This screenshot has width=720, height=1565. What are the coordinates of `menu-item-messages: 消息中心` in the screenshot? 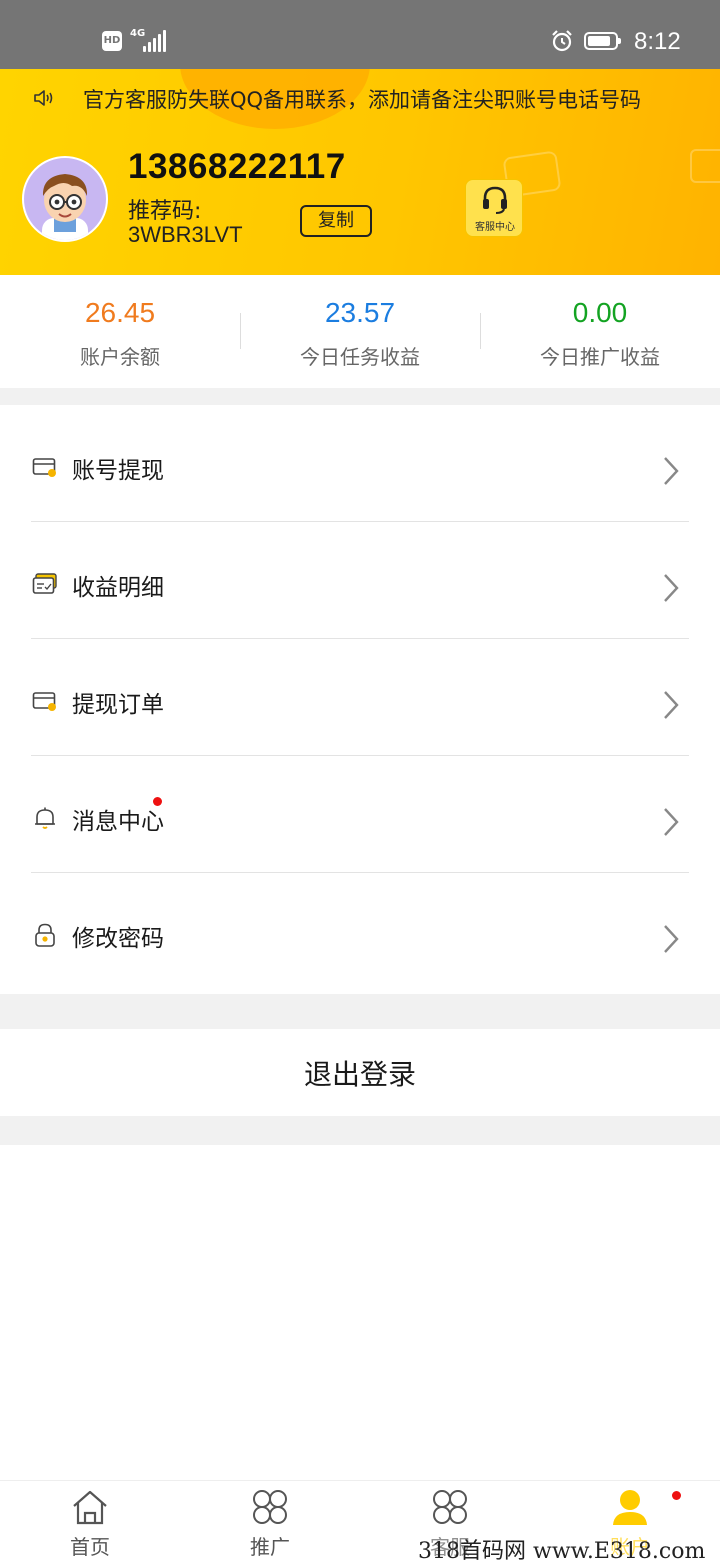 It's located at (360, 814).